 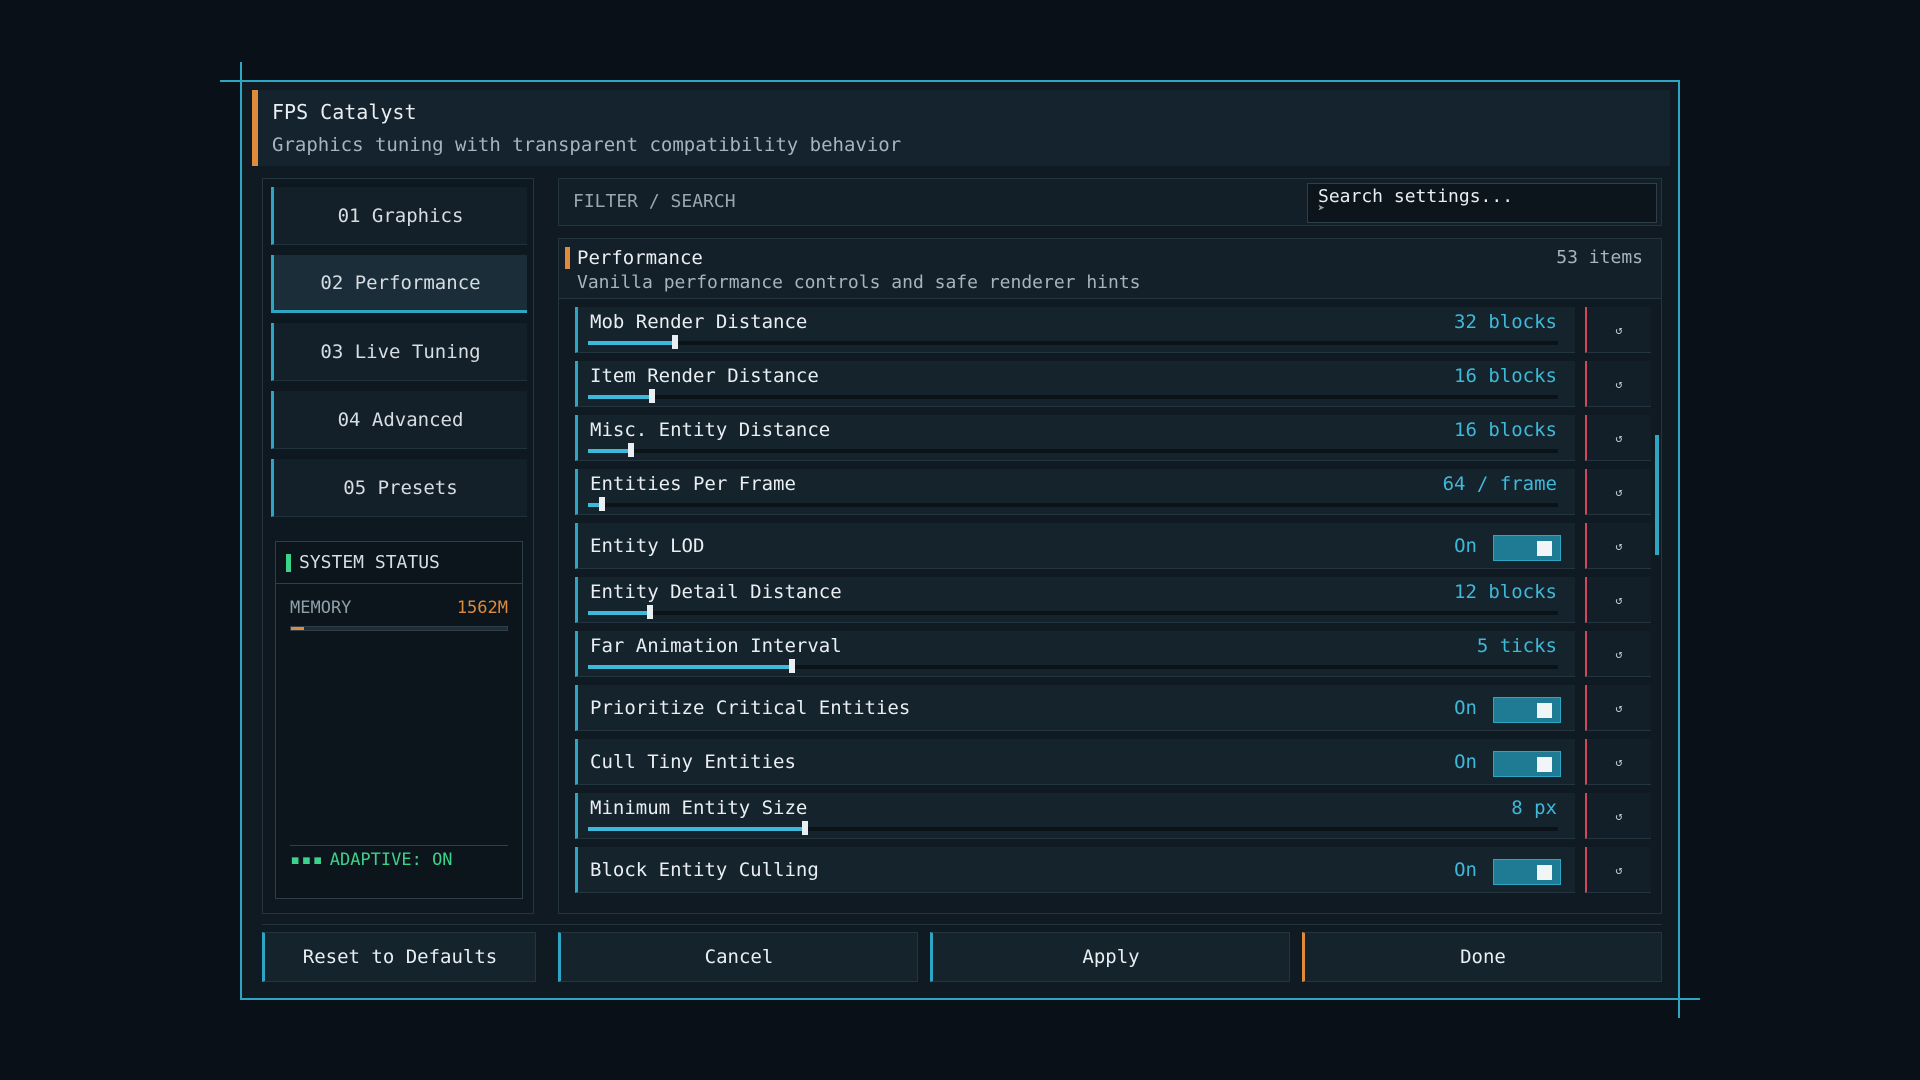 I want to click on setting-value: 12 blocks, so click(x=1505, y=592).